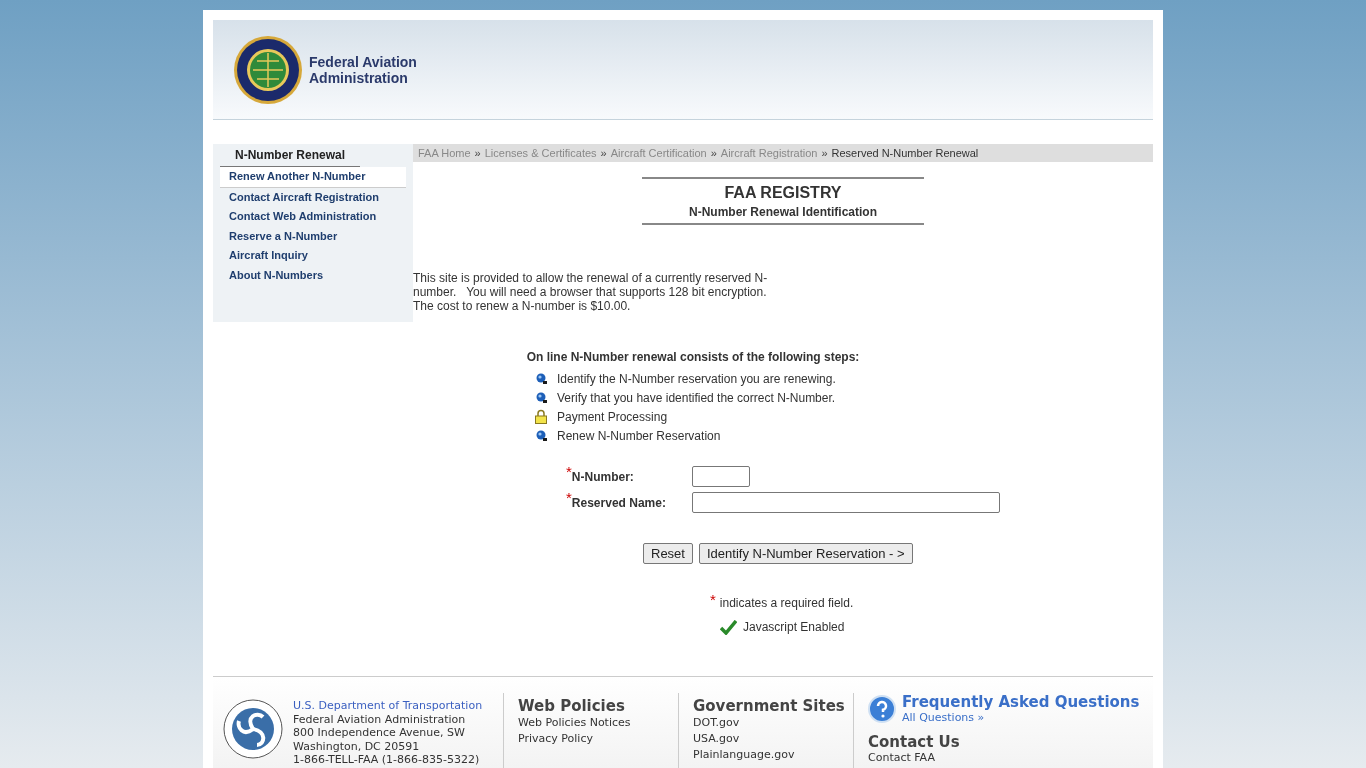 The height and width of the screenshot is (768, 1366). What do you see at coordinates (313, 236) in the screenshot?
I see `sidebar-link: Reserve a N-Number` at bounding box center [313, 236].